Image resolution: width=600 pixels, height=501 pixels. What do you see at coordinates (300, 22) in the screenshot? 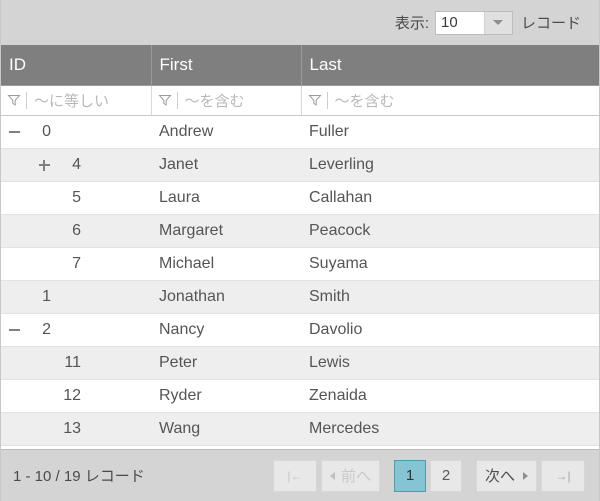
I see `grid-toolbar: 表示: レコード` at bounding box center [300, 22].